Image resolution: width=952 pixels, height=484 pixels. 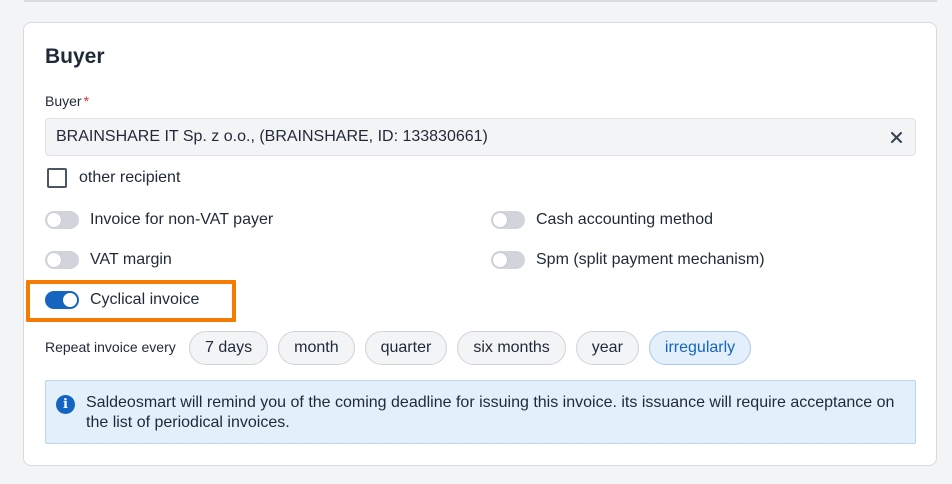 I want to click on toggle-split-payment: Spm (split payment mechanism), so click(x=628, y=260).